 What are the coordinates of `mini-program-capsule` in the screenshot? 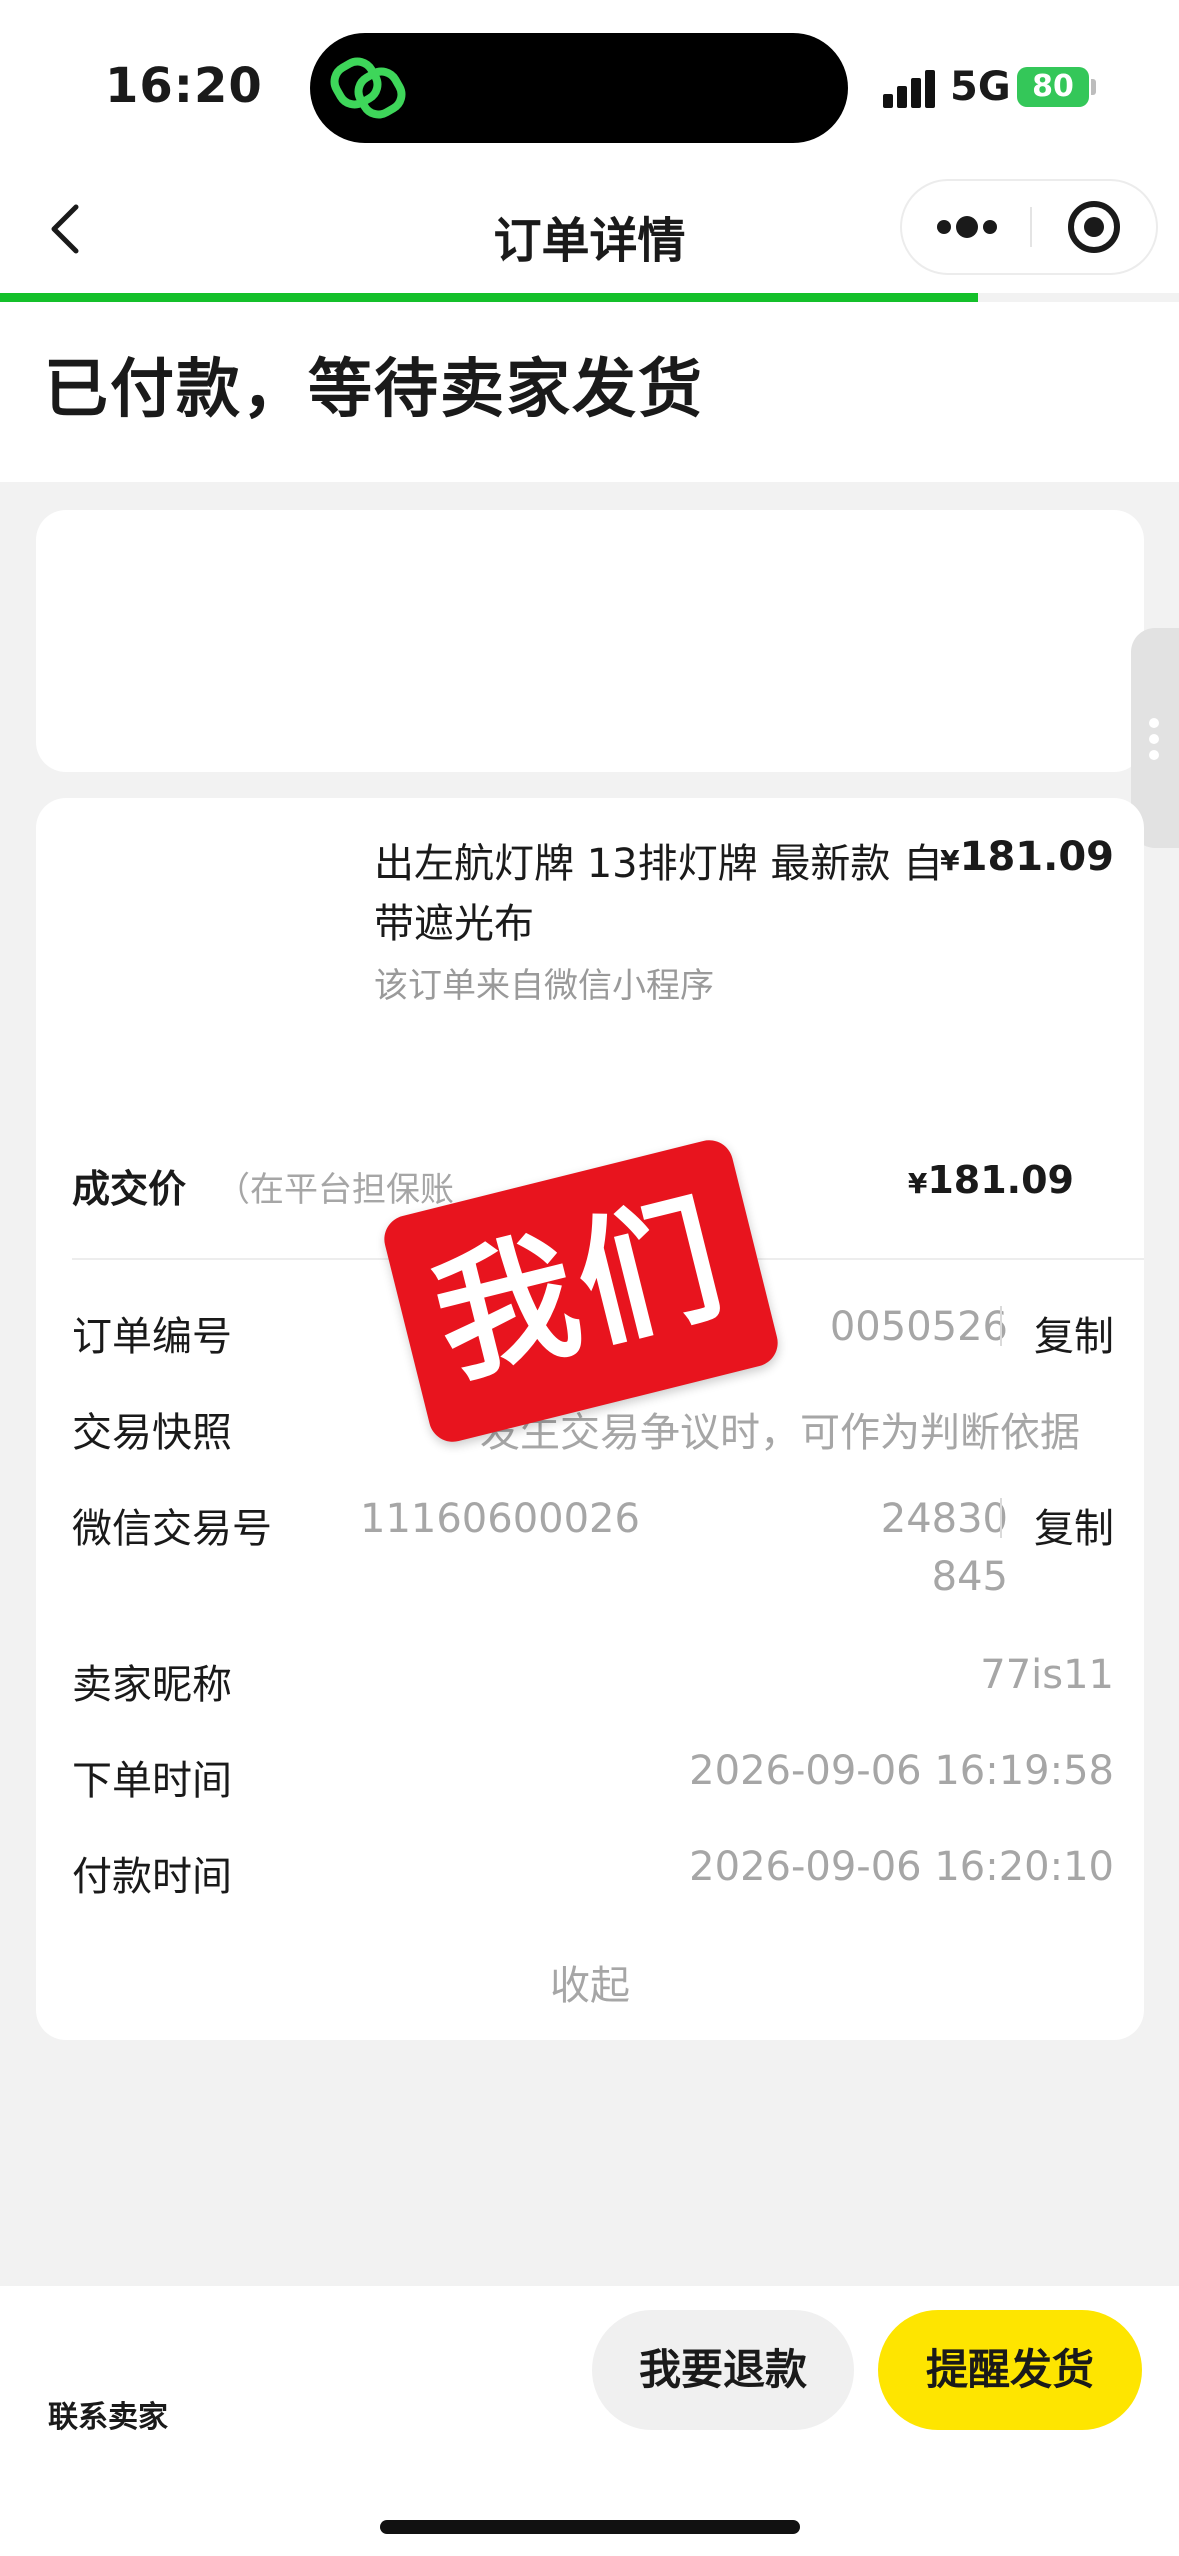 It's located at (1029, 227).